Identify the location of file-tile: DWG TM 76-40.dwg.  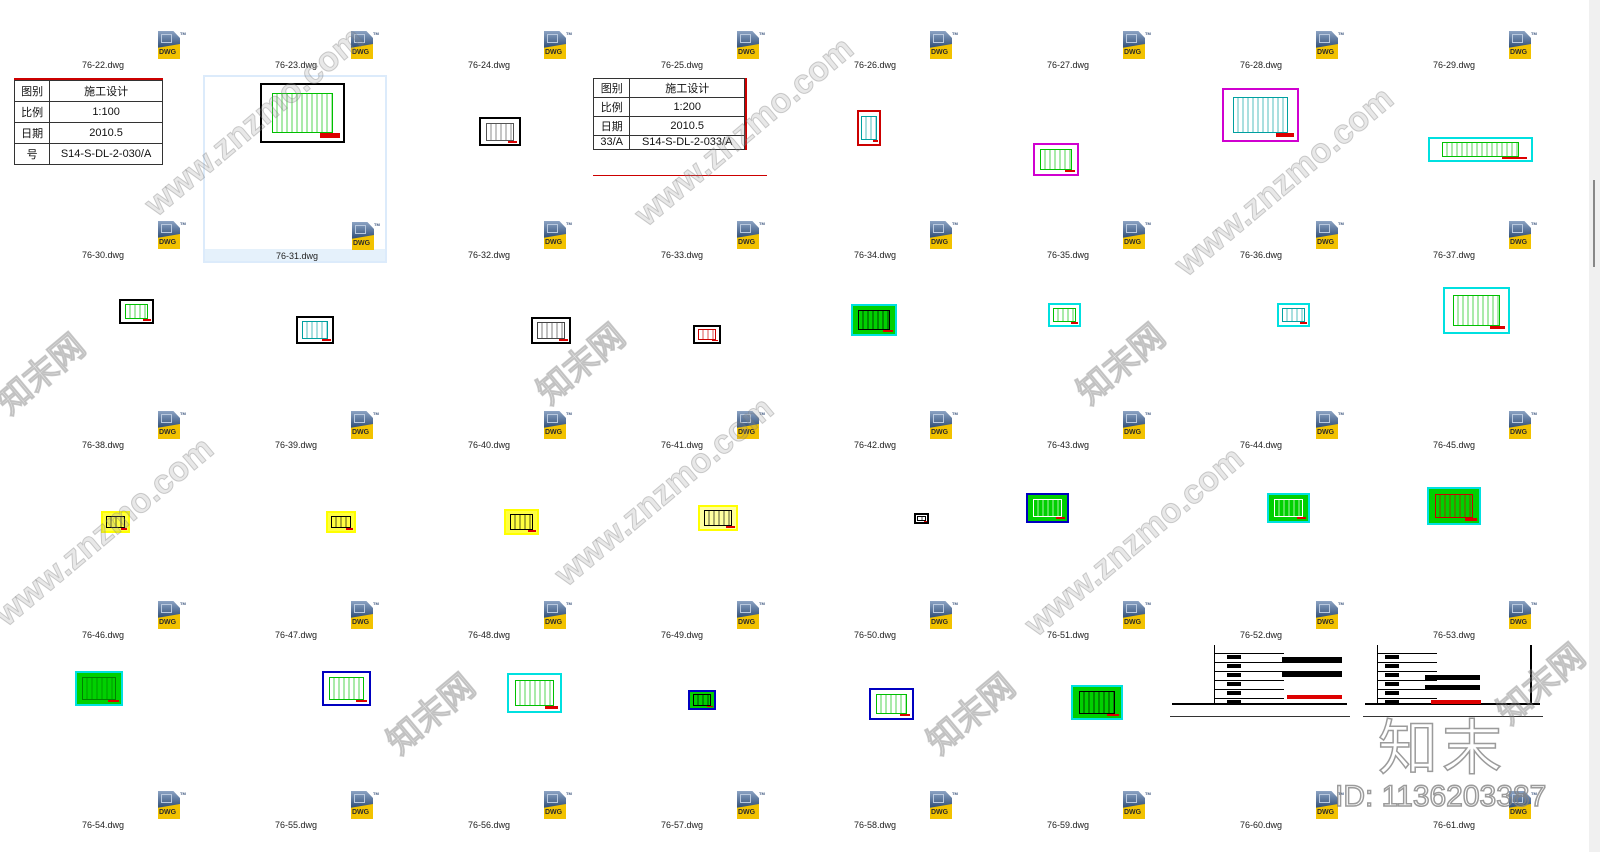
(488, 359).